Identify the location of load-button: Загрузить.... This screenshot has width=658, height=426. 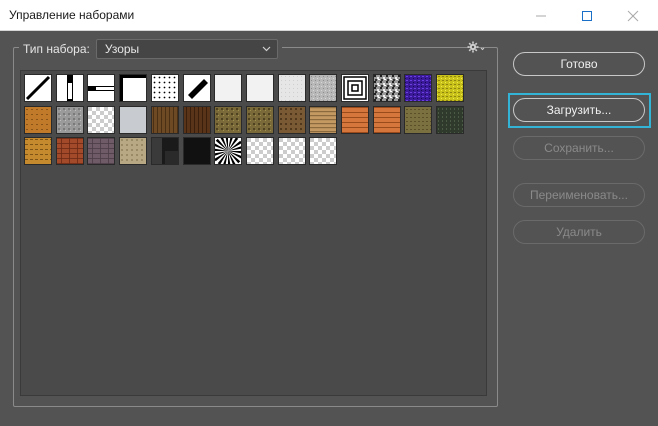
(579, 110).